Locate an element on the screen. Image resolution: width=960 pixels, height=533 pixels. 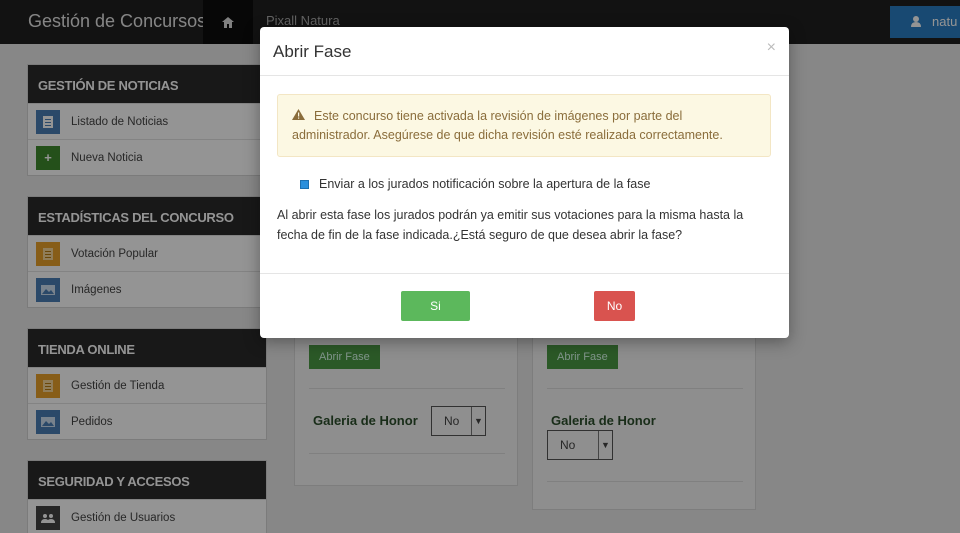
close-icon: × is located at coordinates (771, 48).